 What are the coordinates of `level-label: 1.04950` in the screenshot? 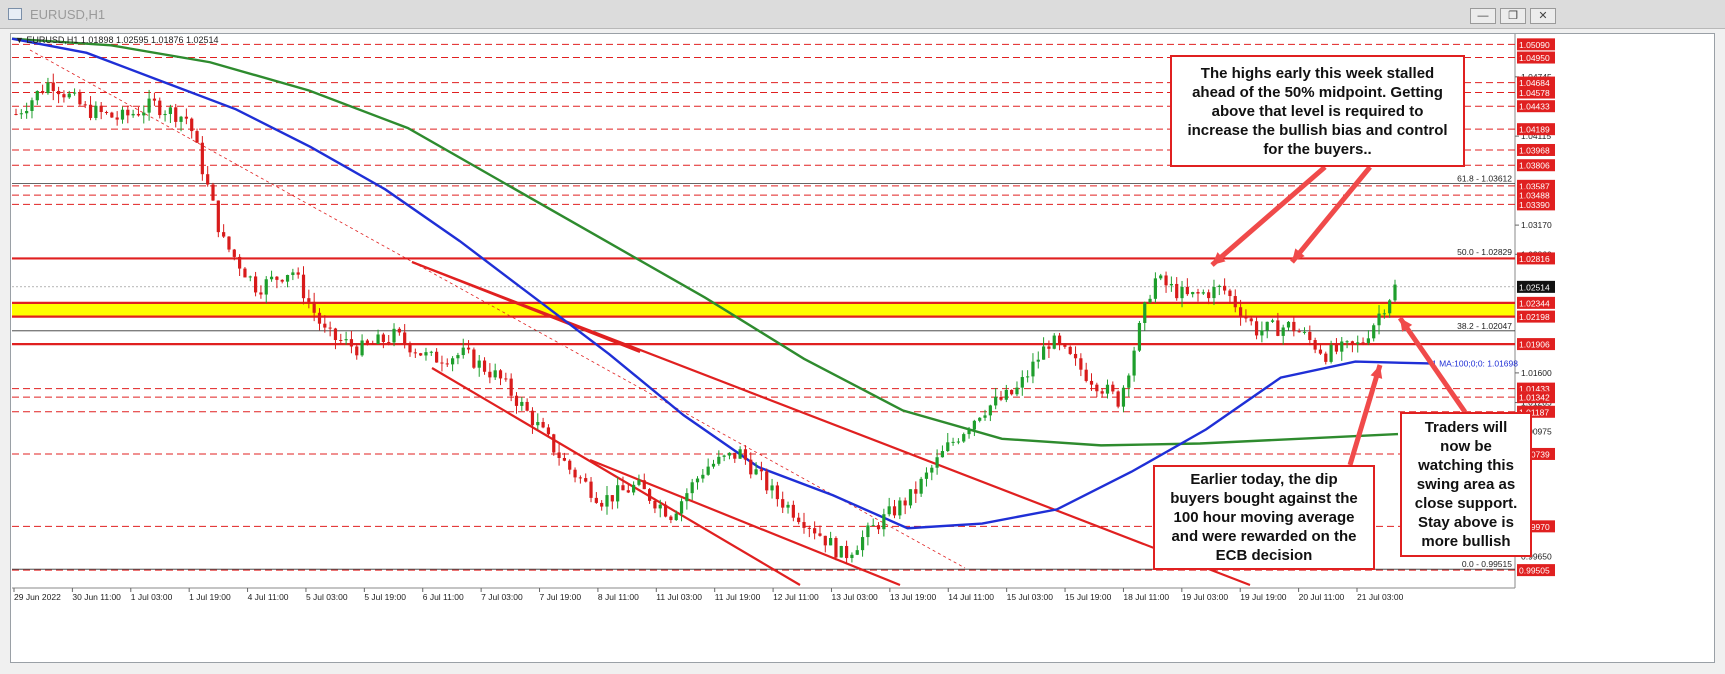 It's located at (1534, 58).